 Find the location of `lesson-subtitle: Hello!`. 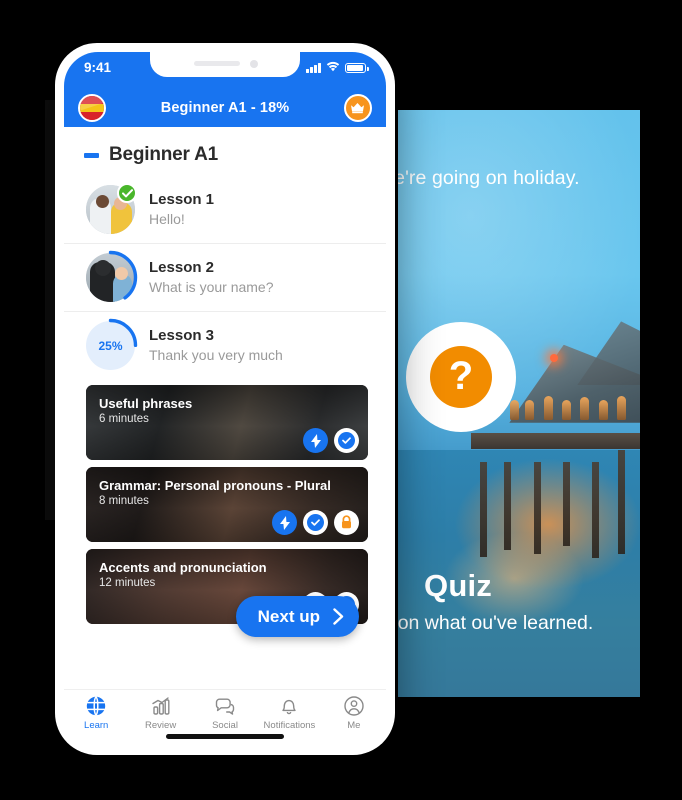

lesson-subtitle: Hello! is located at coordinates (167, 219).